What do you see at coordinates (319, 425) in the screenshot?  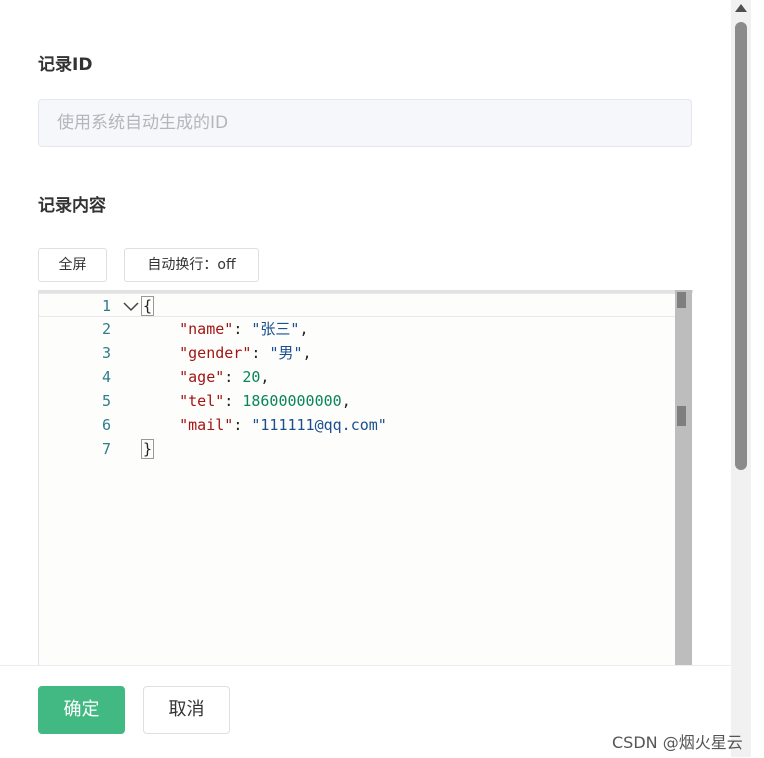 I see `json-value: "111111@qq.com"` at bounding box center [319, 425].